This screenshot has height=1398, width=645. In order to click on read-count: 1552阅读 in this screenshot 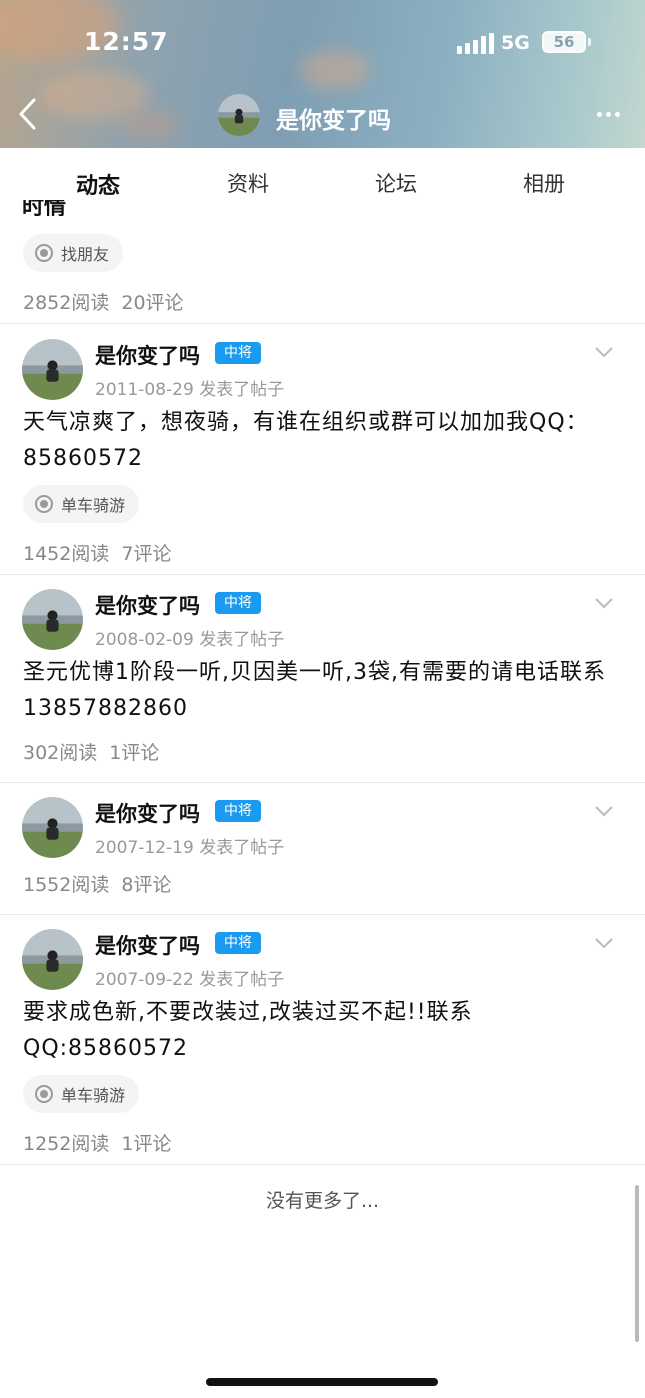, I will do `click(66, 885)`.